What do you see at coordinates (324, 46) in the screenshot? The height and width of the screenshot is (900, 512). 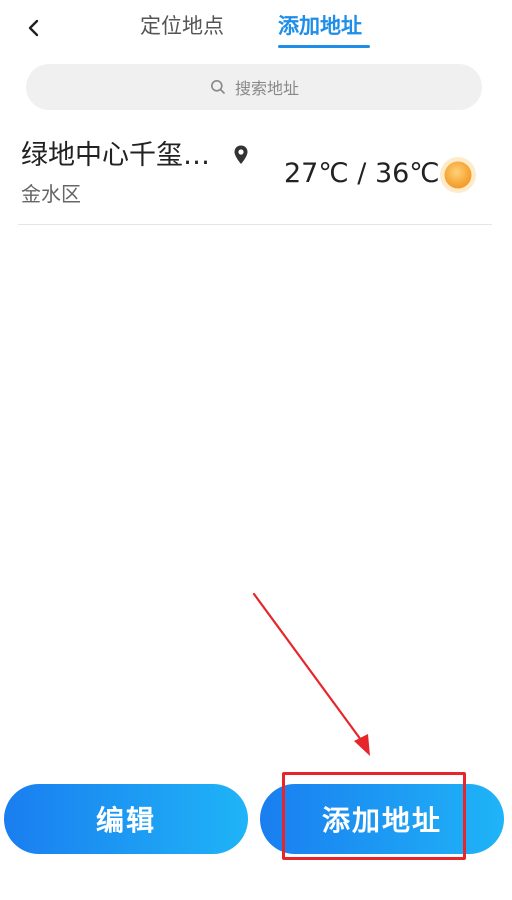 I see `active-tab-indicator` at bounding box center [324, 46].